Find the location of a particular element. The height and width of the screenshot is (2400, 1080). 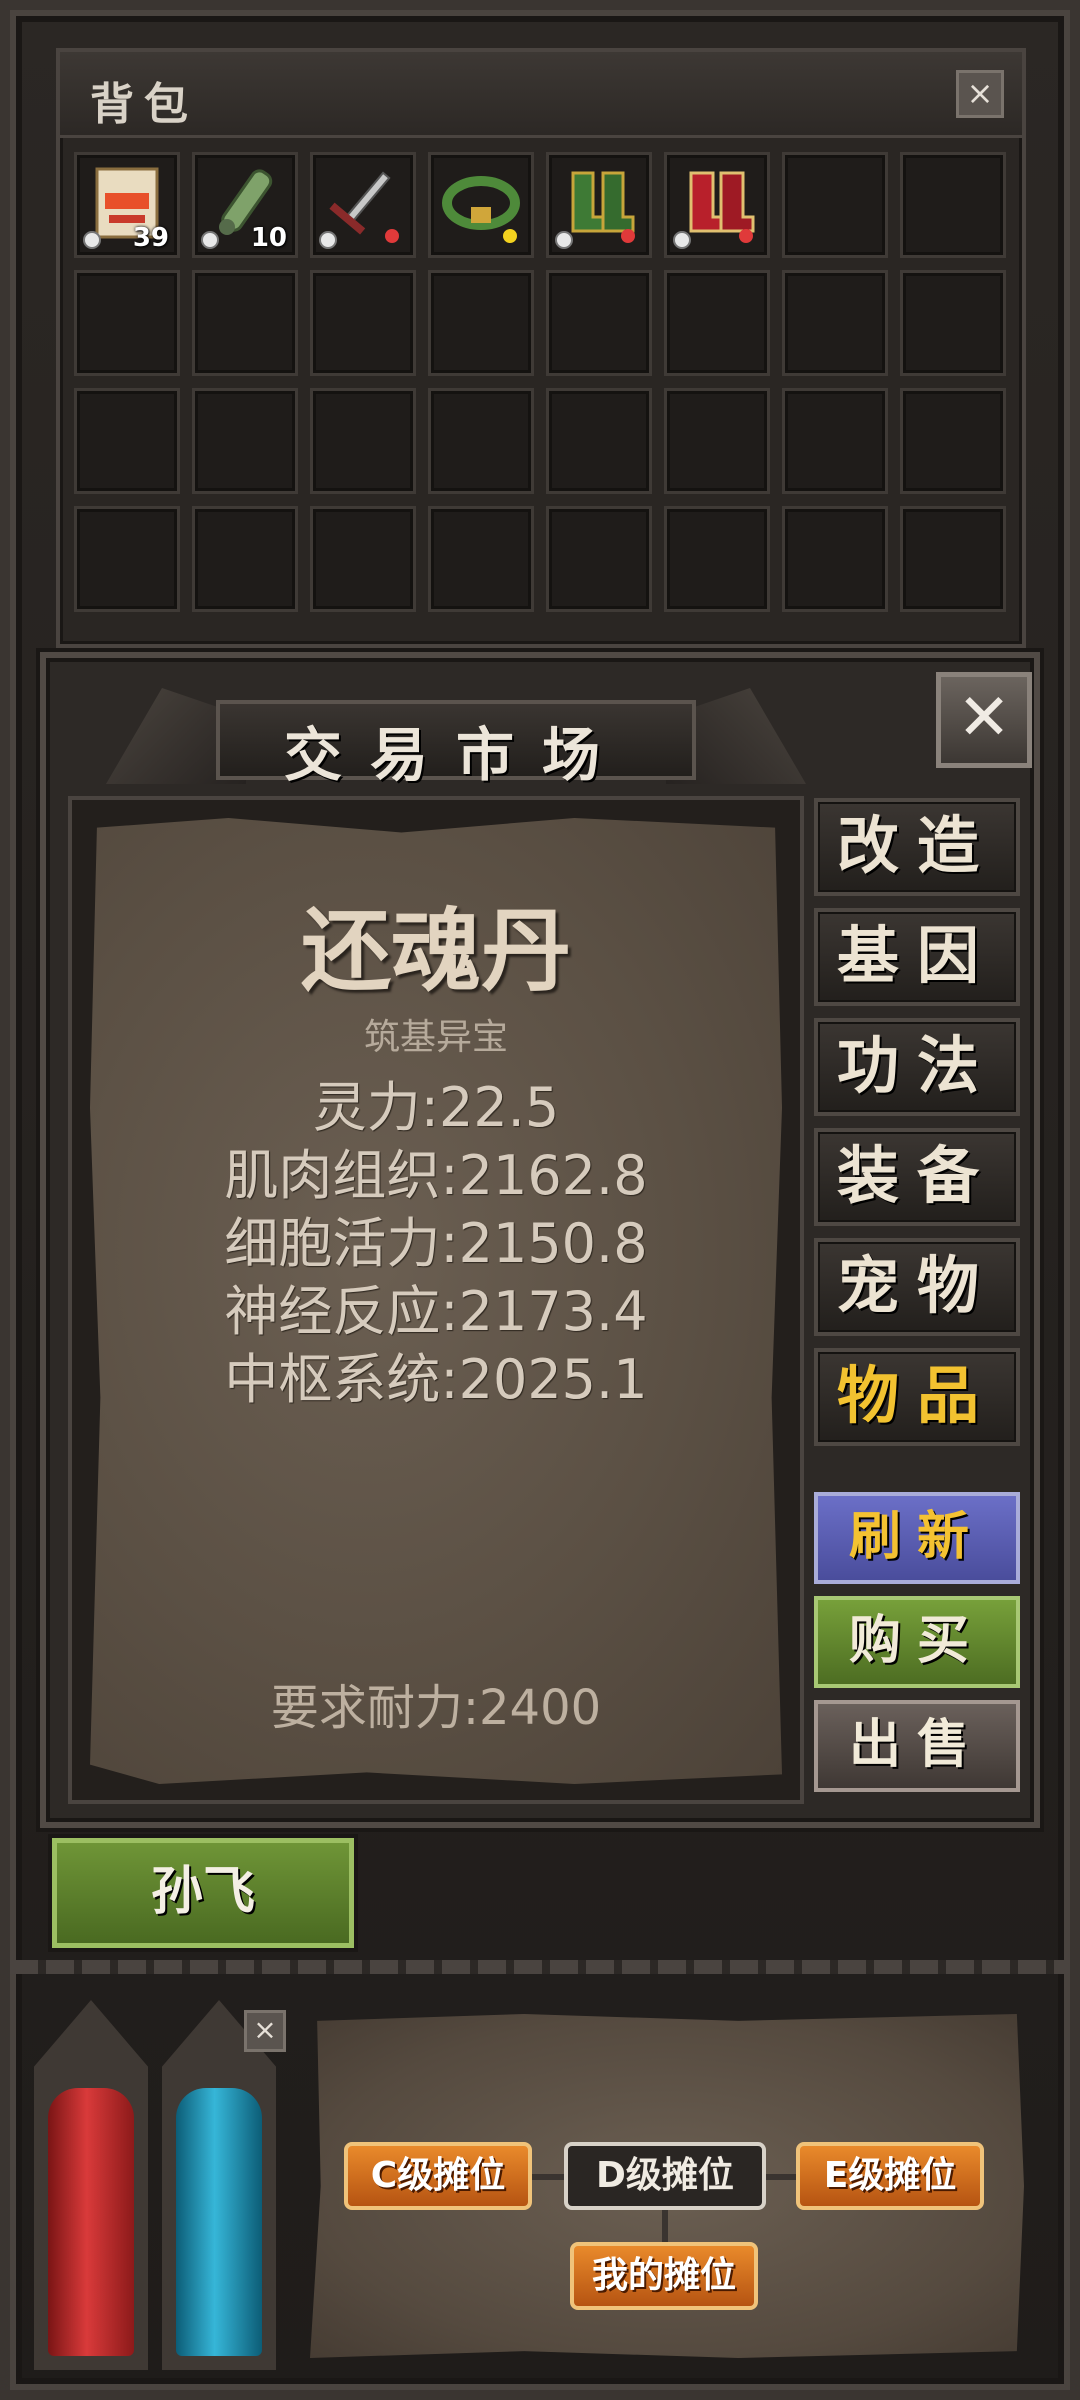

item-category: 筑基异宝 is located at coordinates (435, 1037).